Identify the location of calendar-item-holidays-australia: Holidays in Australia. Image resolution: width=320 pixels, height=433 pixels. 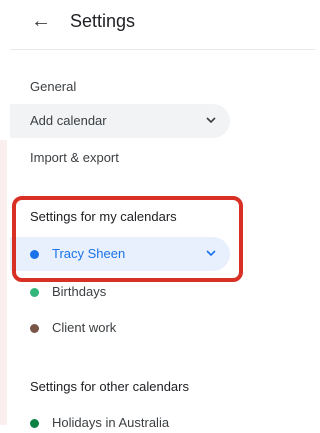
(130, 424).